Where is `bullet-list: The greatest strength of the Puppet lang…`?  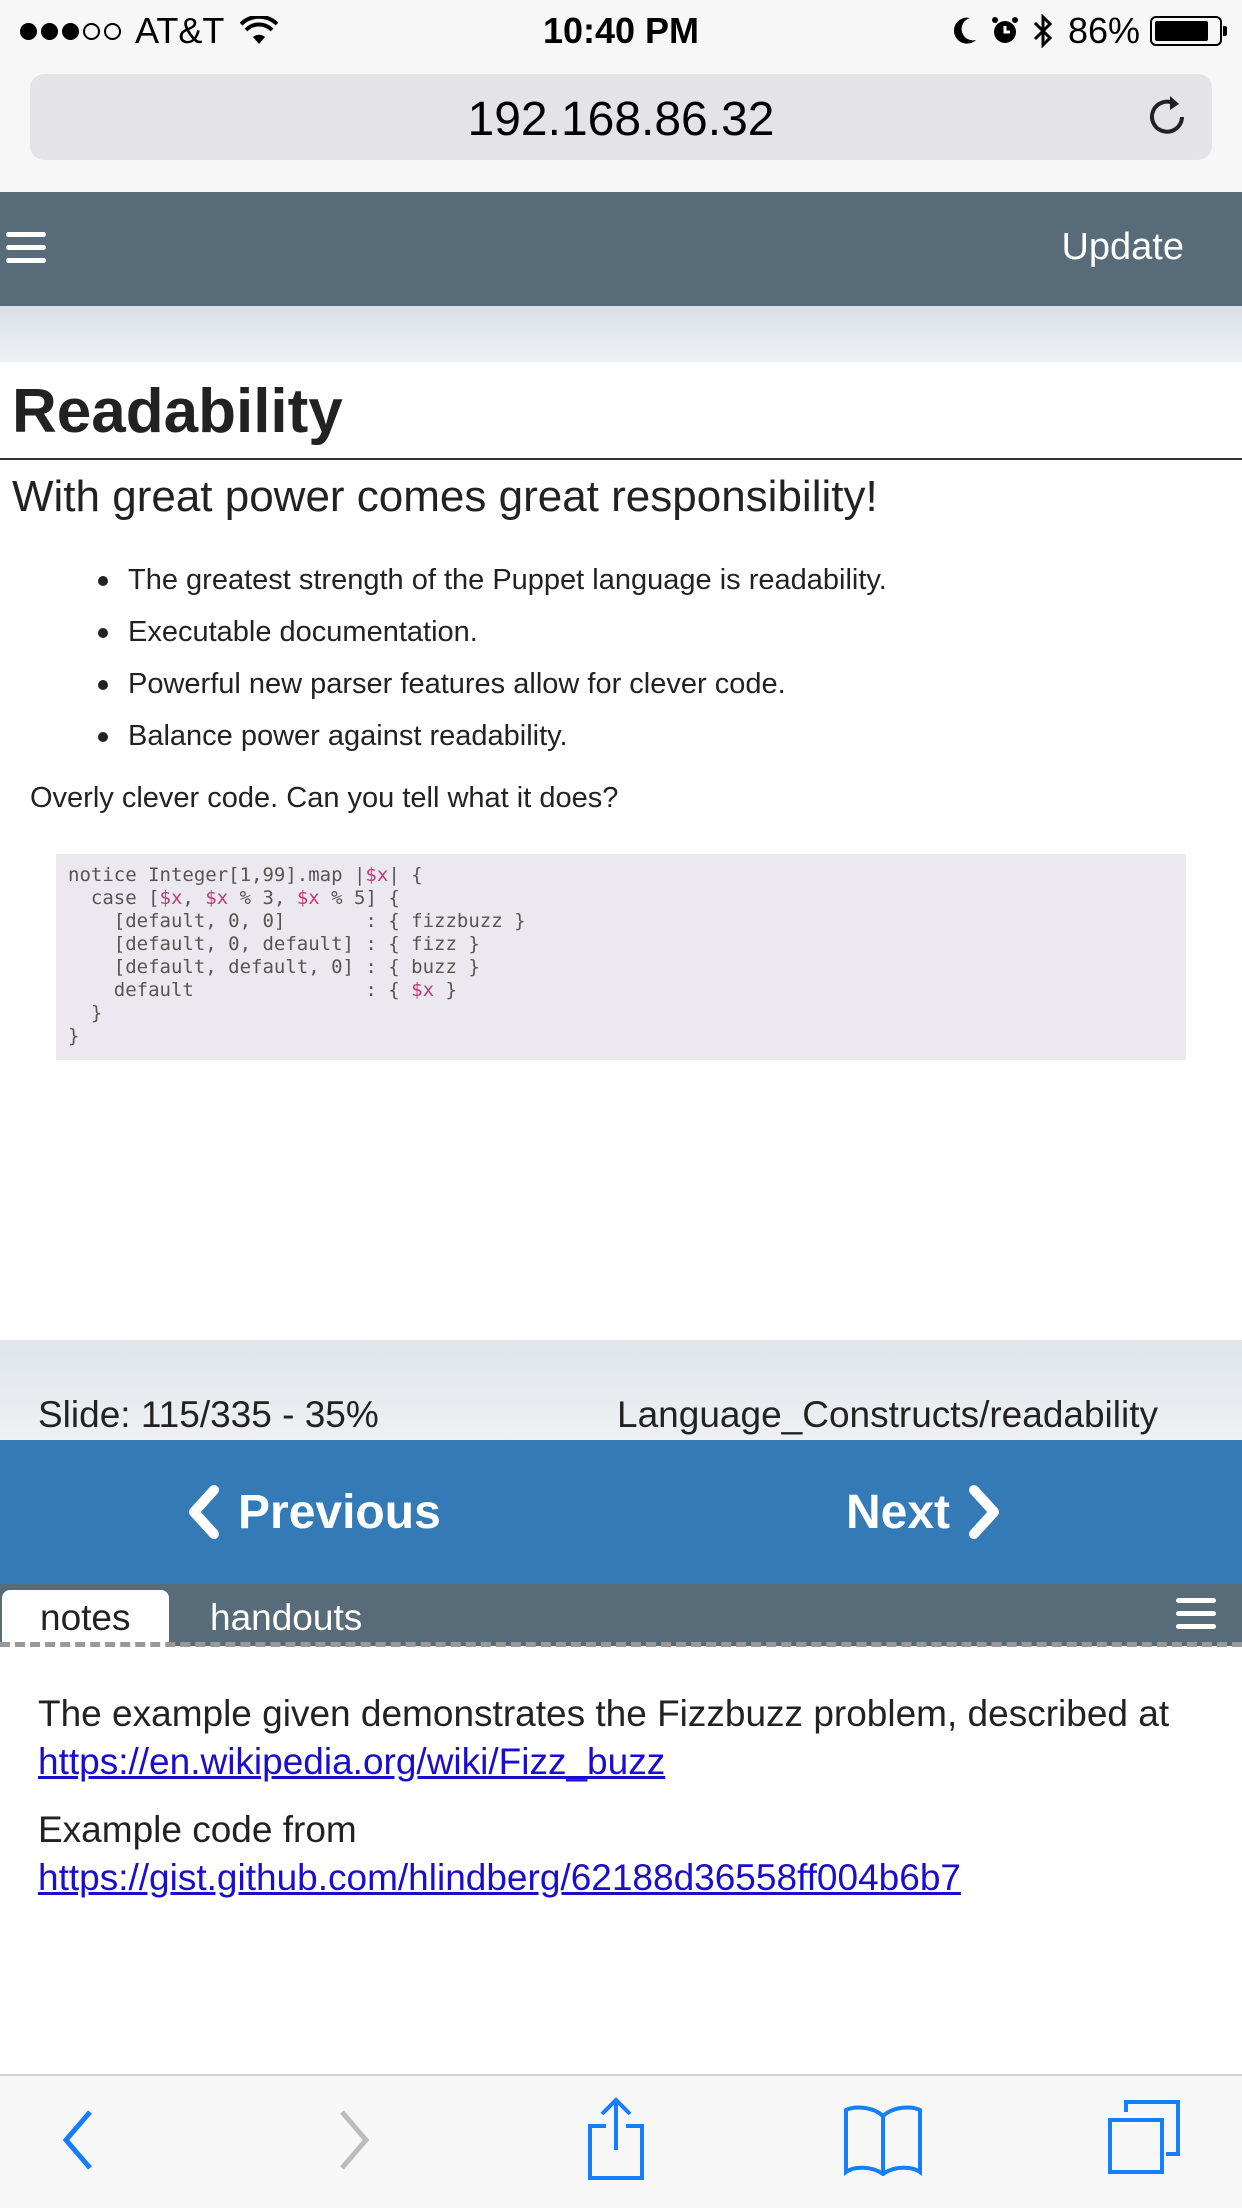
bullet-list: The greatest strength of the Puppet lang… is located at coordinates (648, 658).